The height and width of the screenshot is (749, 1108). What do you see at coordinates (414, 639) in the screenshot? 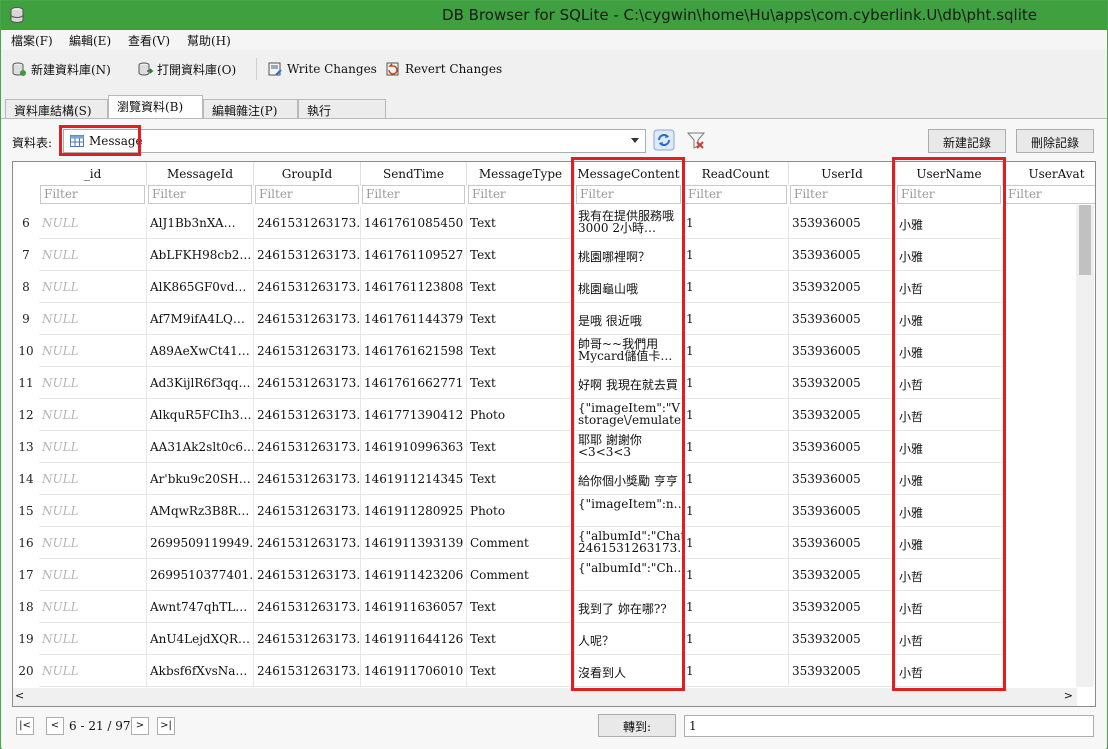
I see `table-cell: 1461911644126` at bounding box center [414, 639].